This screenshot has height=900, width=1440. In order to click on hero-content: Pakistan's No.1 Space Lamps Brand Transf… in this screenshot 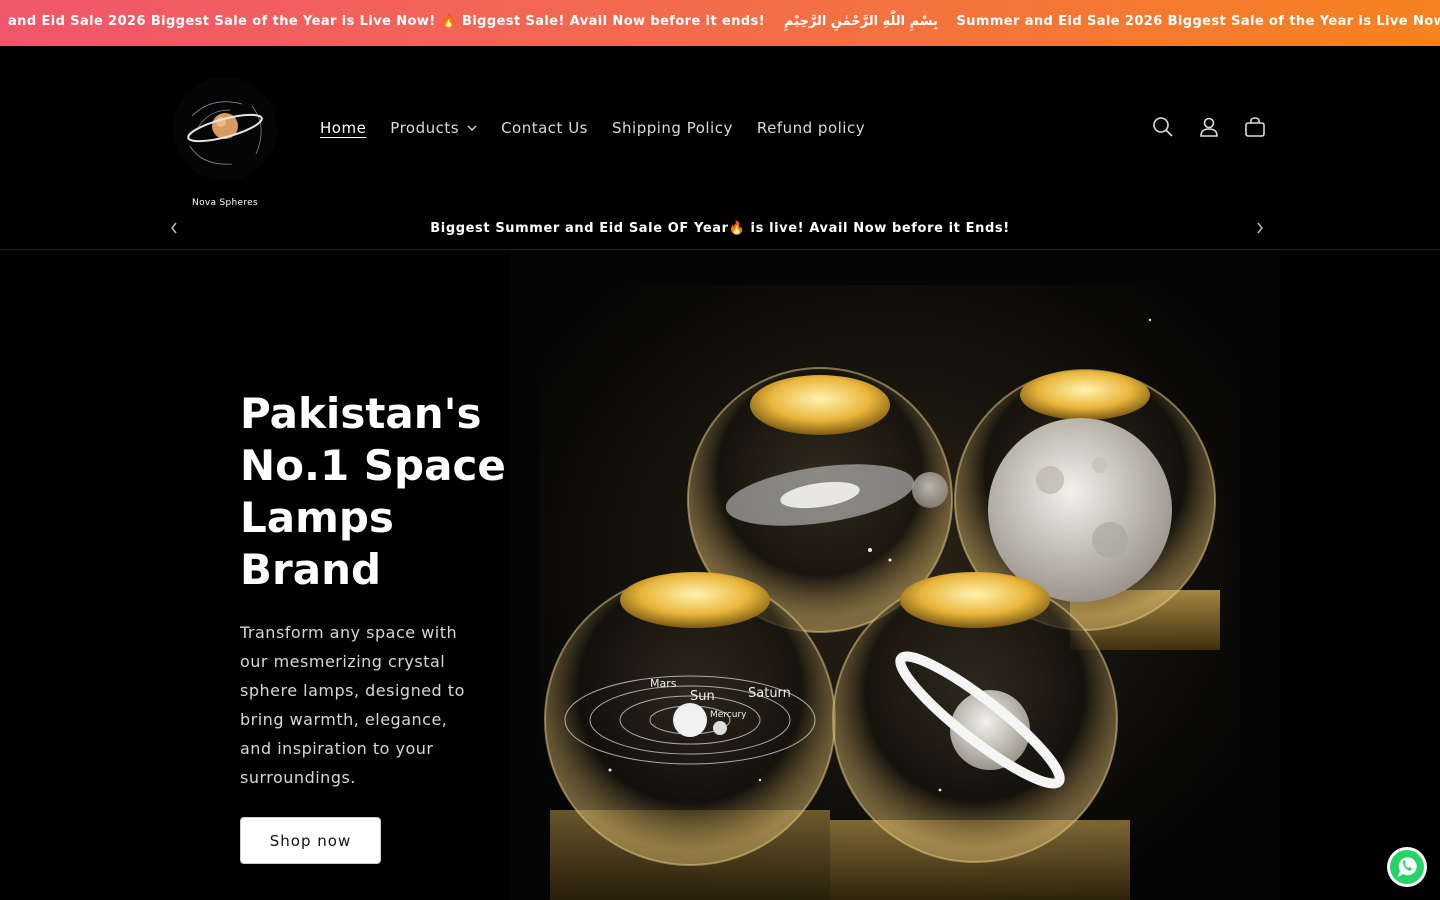, I will do `click(390, 626)`.